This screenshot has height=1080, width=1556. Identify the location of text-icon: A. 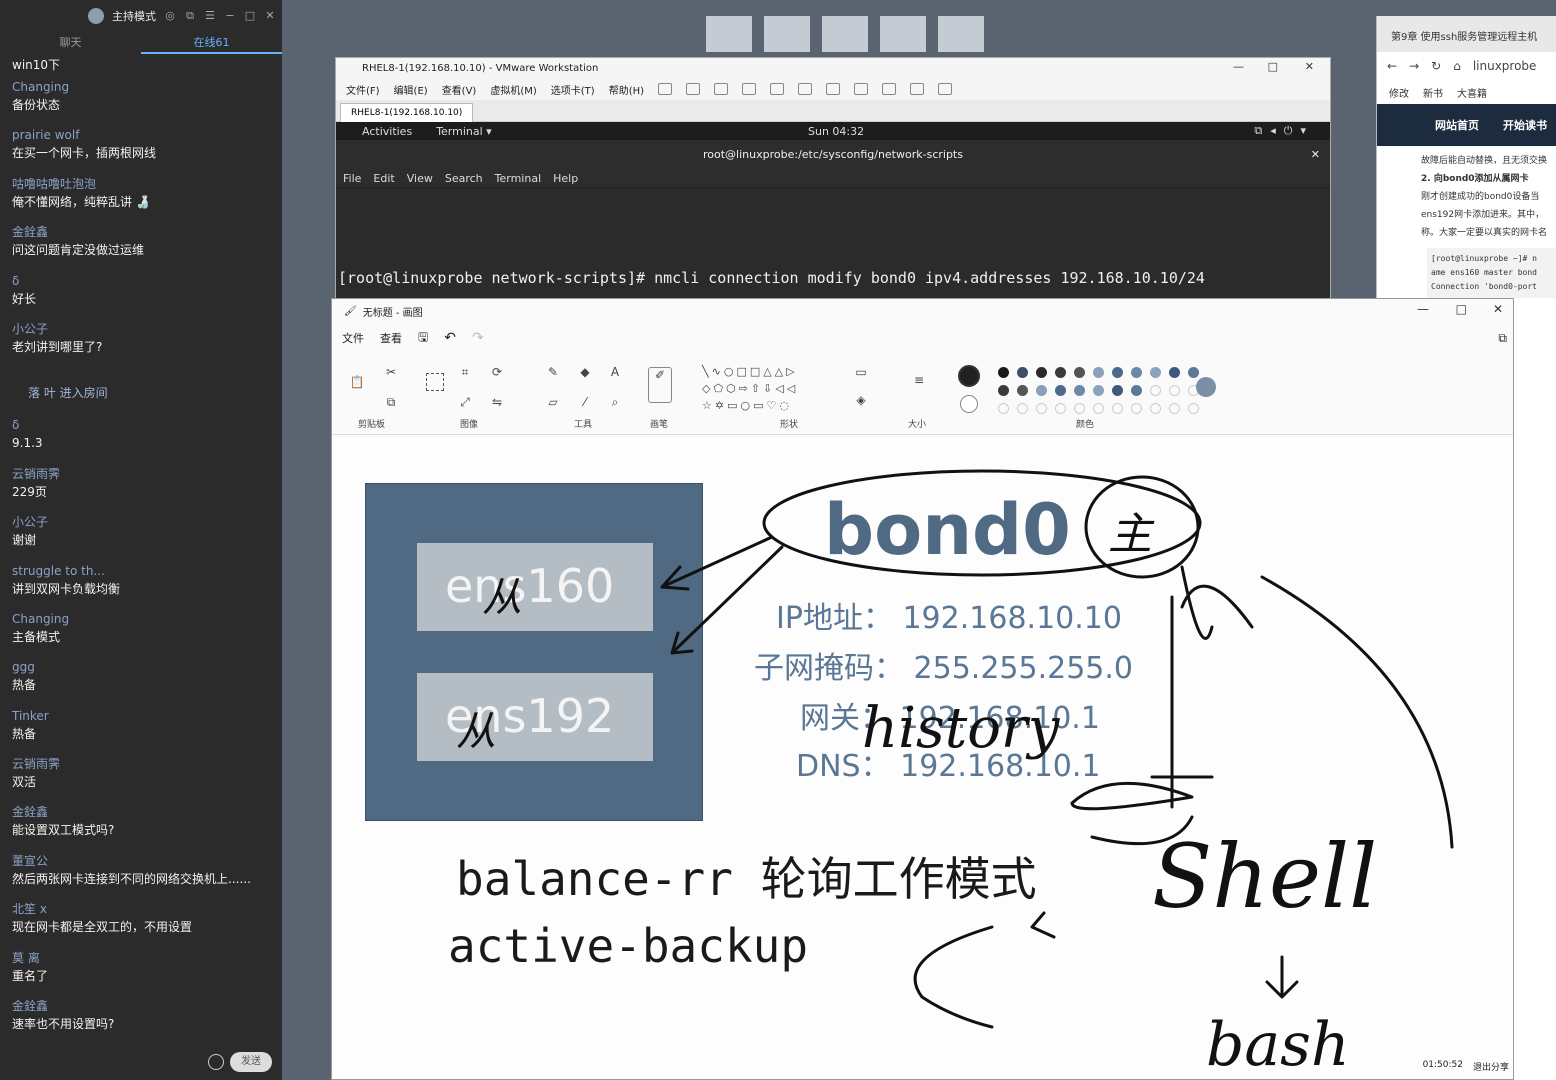
(615, 372).